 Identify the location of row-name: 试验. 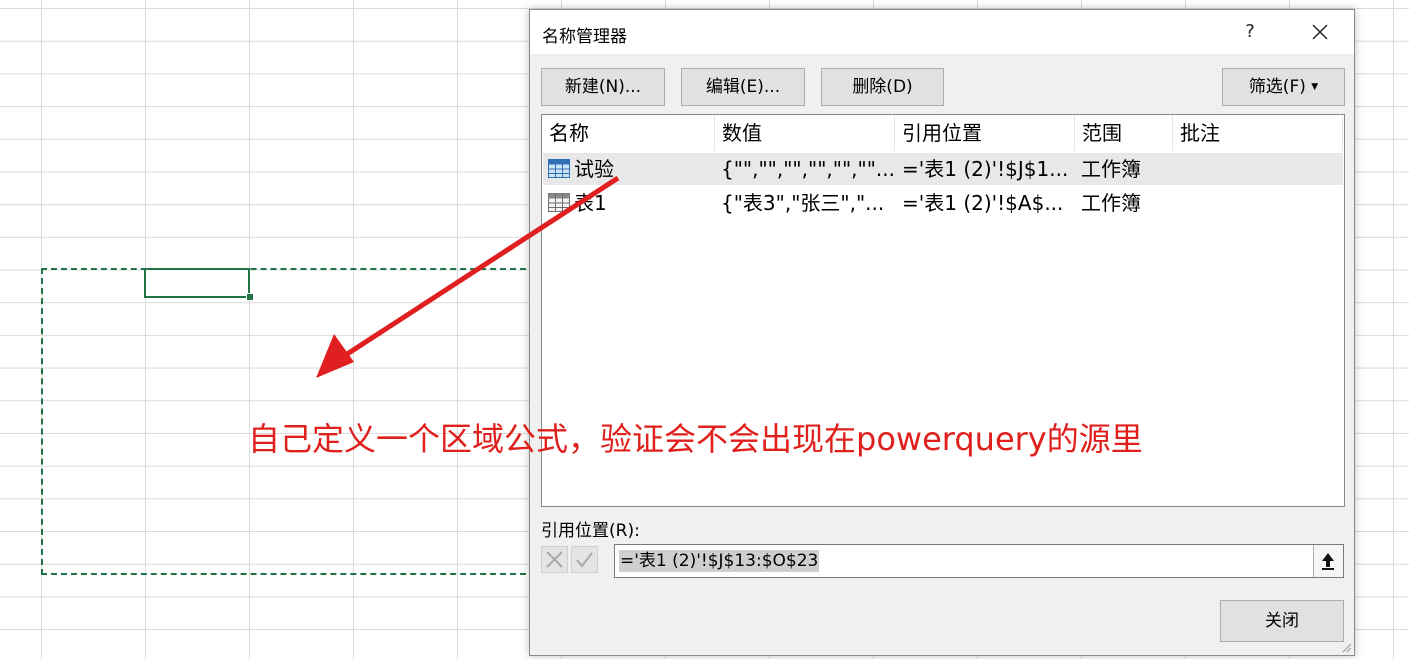
(594, 169).